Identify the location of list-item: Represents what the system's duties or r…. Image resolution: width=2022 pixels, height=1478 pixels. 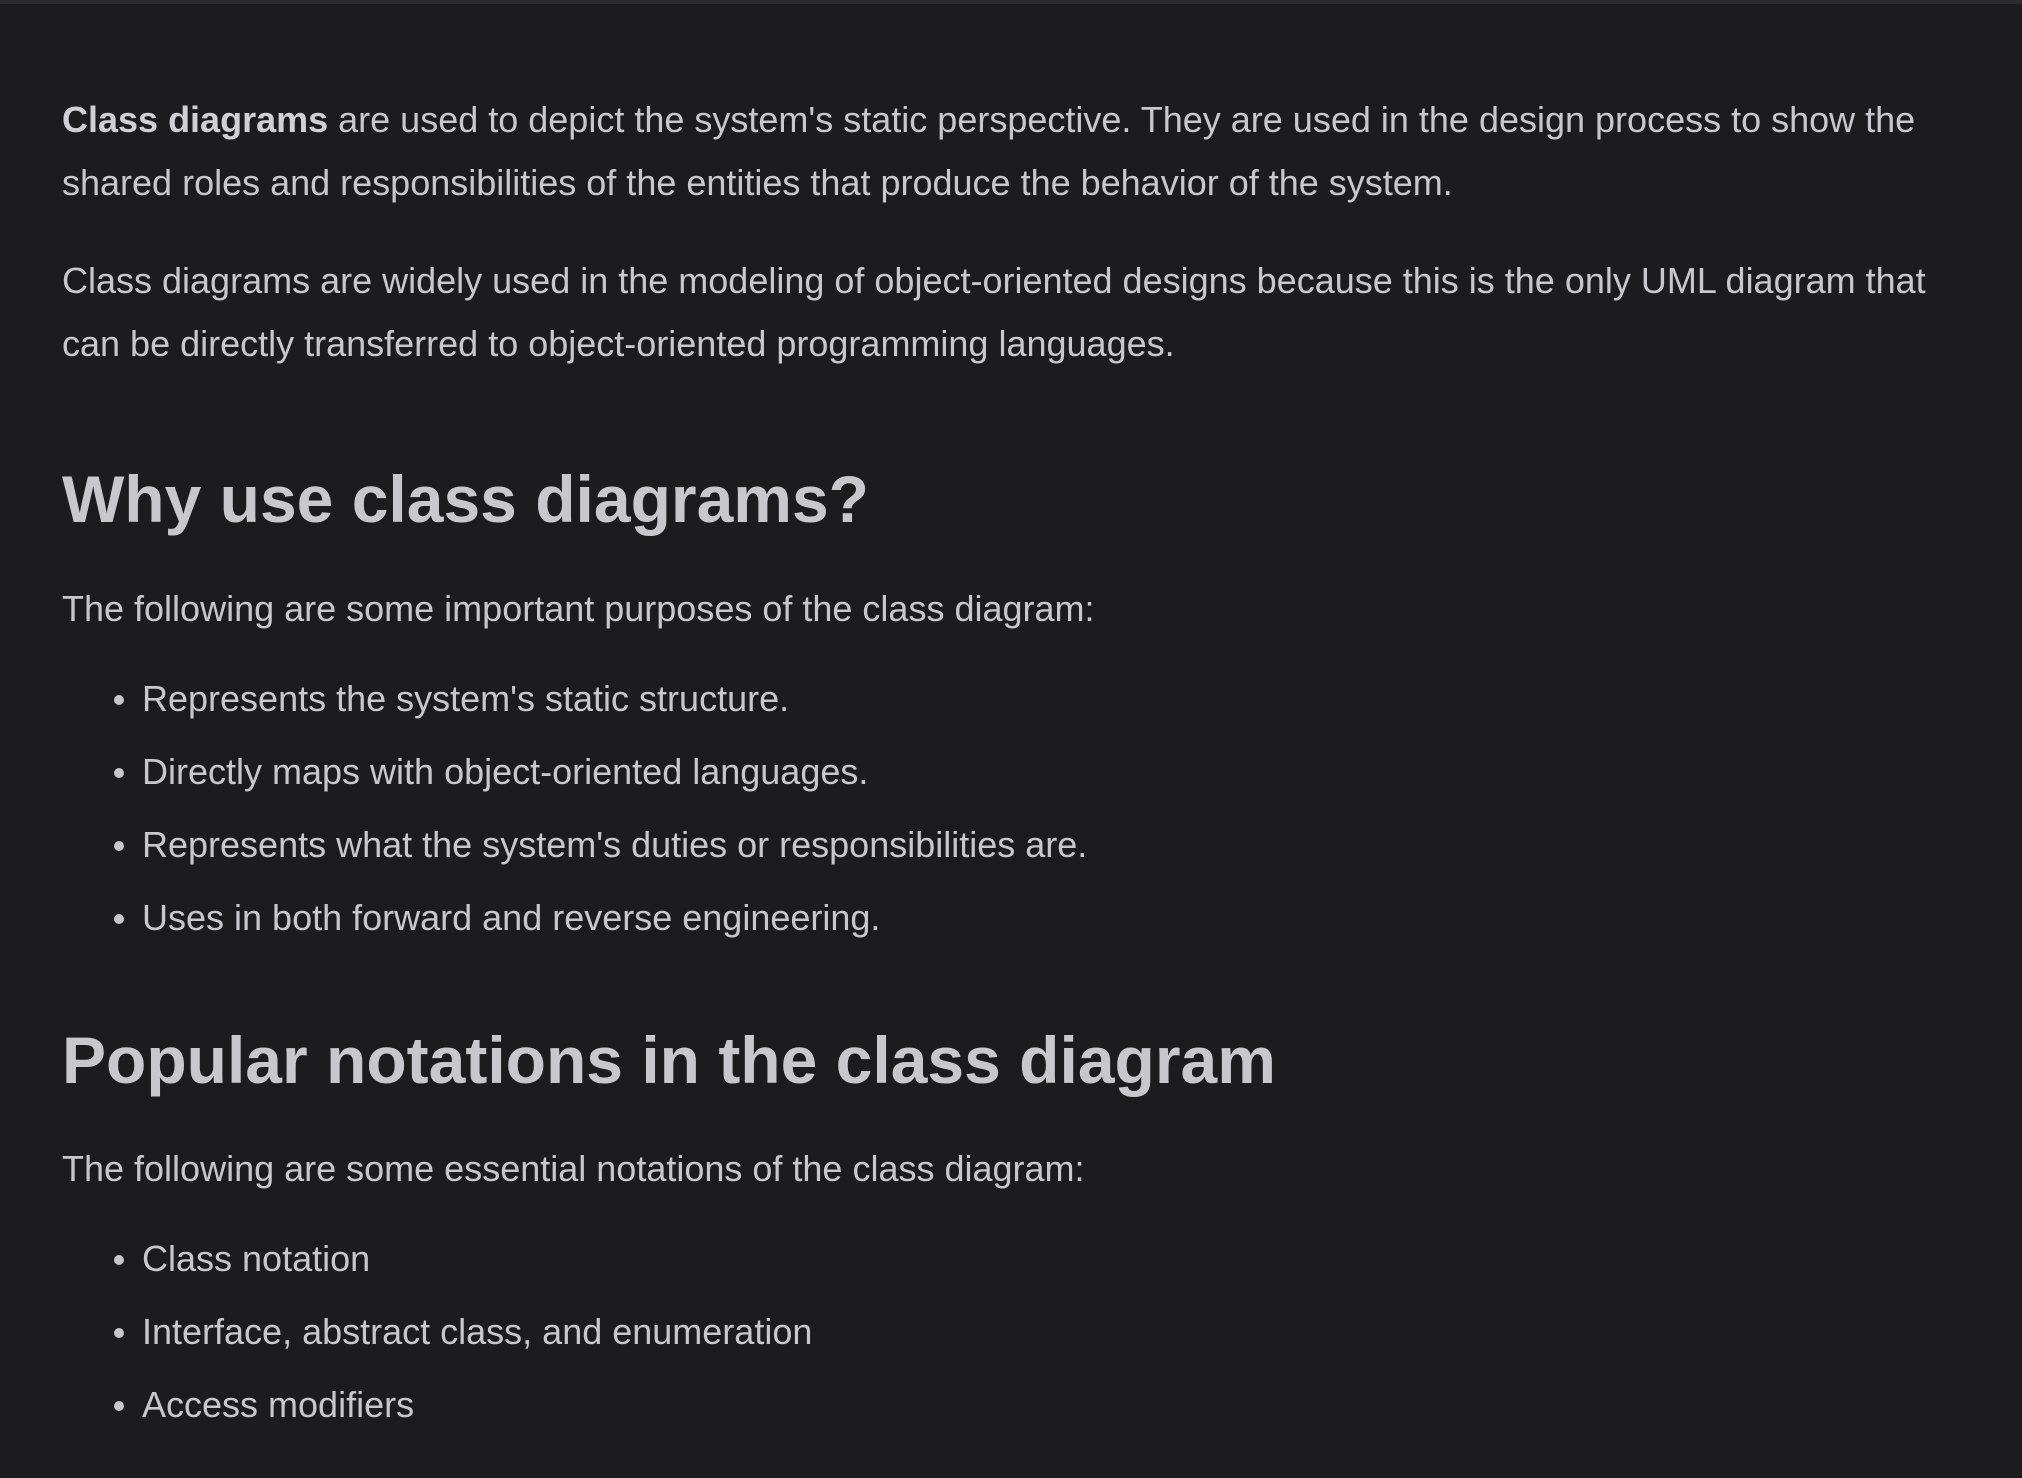
(1038, 844).